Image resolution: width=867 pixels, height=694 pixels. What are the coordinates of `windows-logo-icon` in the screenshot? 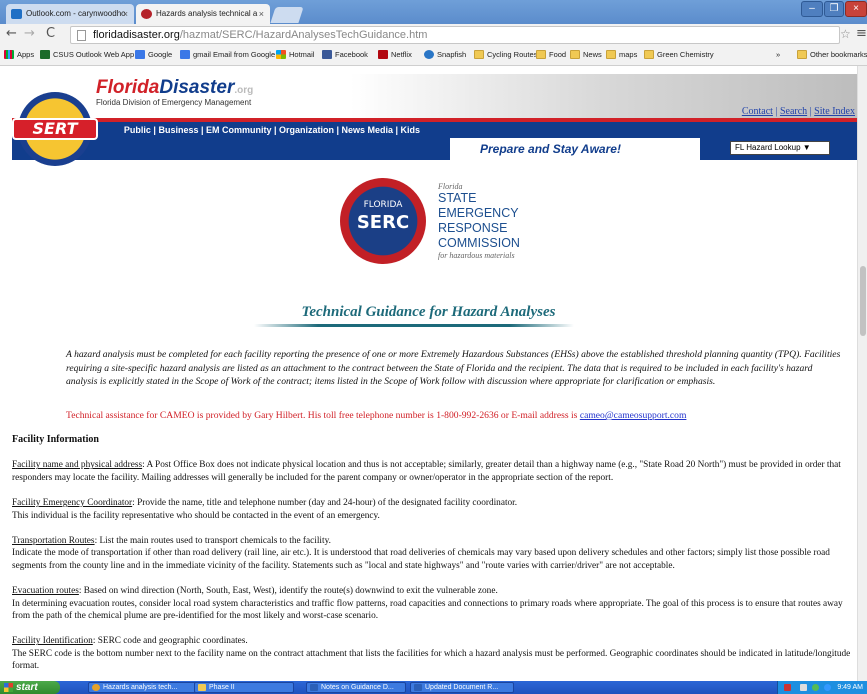 It's located at (8, 687).